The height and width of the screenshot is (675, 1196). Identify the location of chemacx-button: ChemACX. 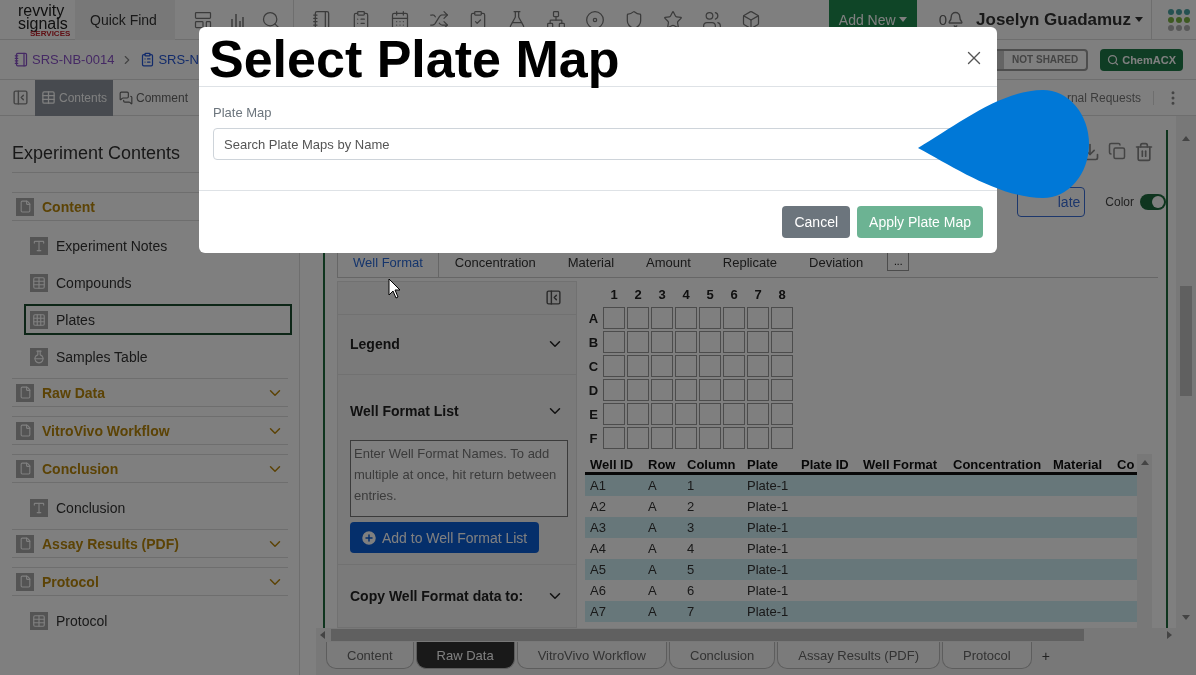
(1141, 59).